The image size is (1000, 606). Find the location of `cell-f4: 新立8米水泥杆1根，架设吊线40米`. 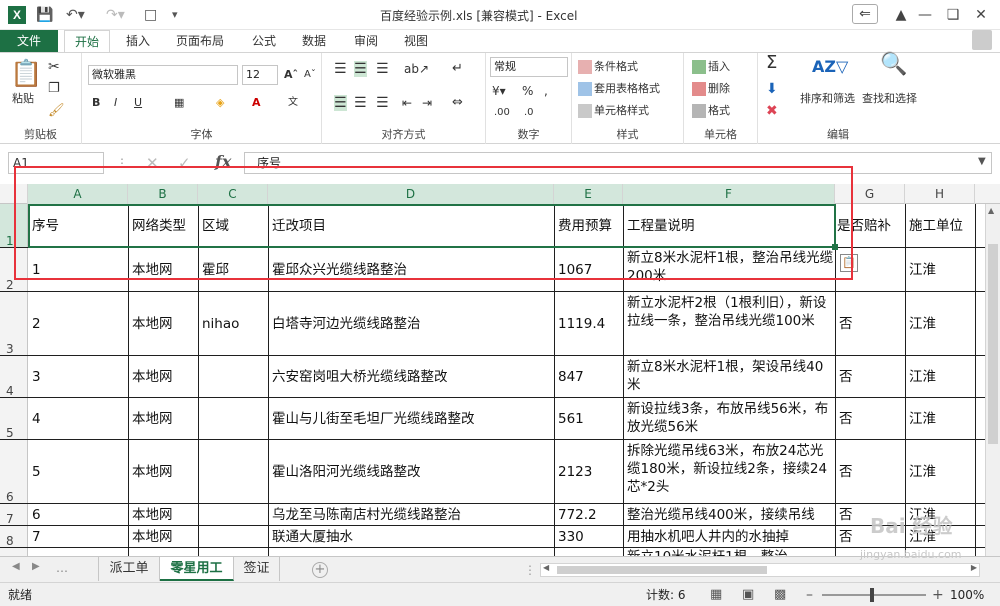

cell-f4: 新立8米水泥杆1根，架设吊线40米 is located at coordinates (729, 376).